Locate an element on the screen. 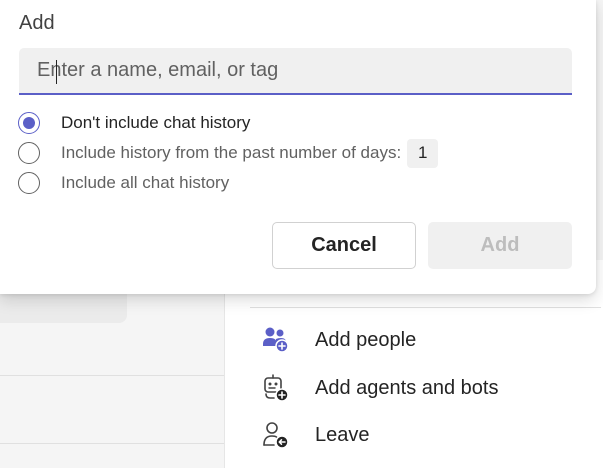  radio-option-all-history: Include all chat history is located at coordinates (123, 183).